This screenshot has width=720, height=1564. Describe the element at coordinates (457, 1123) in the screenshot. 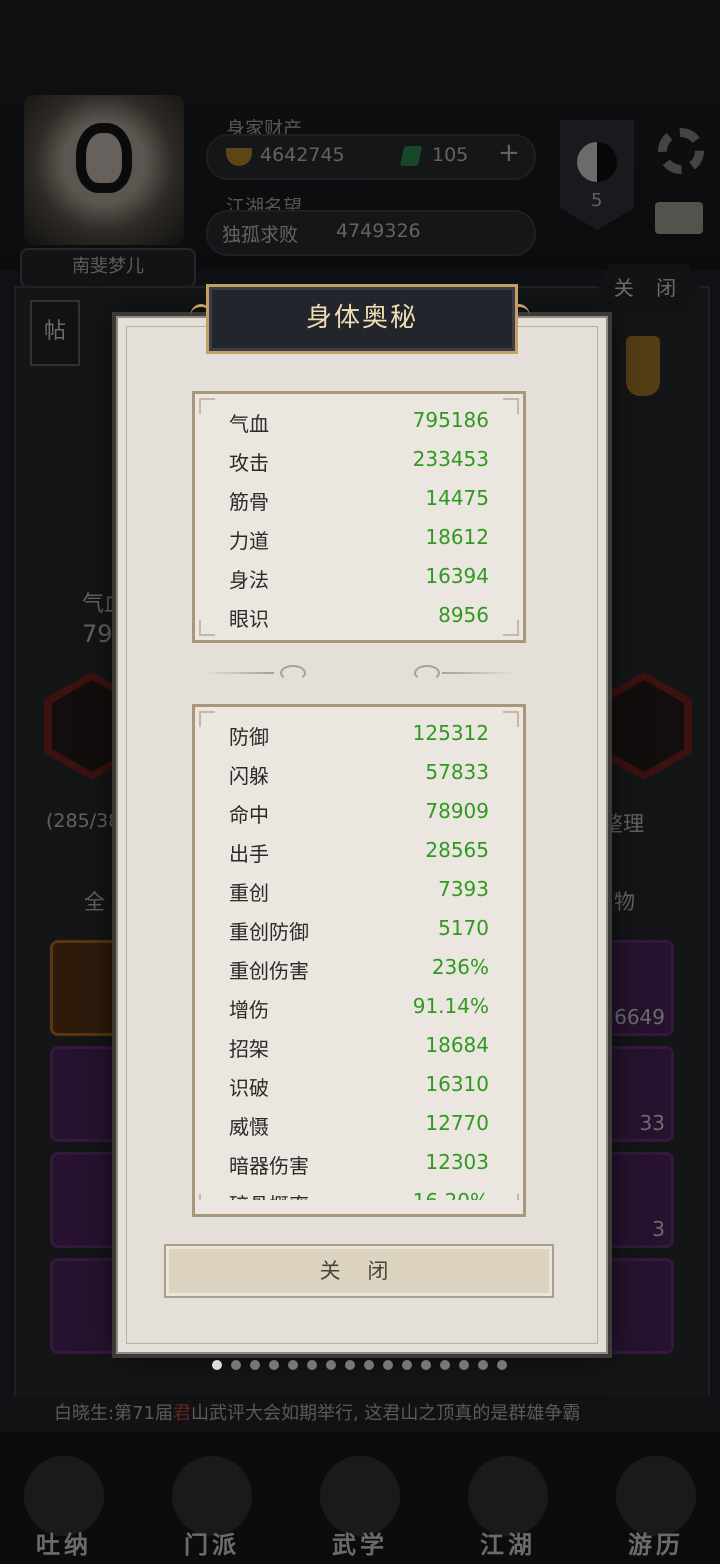

I see `stat-value: 12770` at that location.